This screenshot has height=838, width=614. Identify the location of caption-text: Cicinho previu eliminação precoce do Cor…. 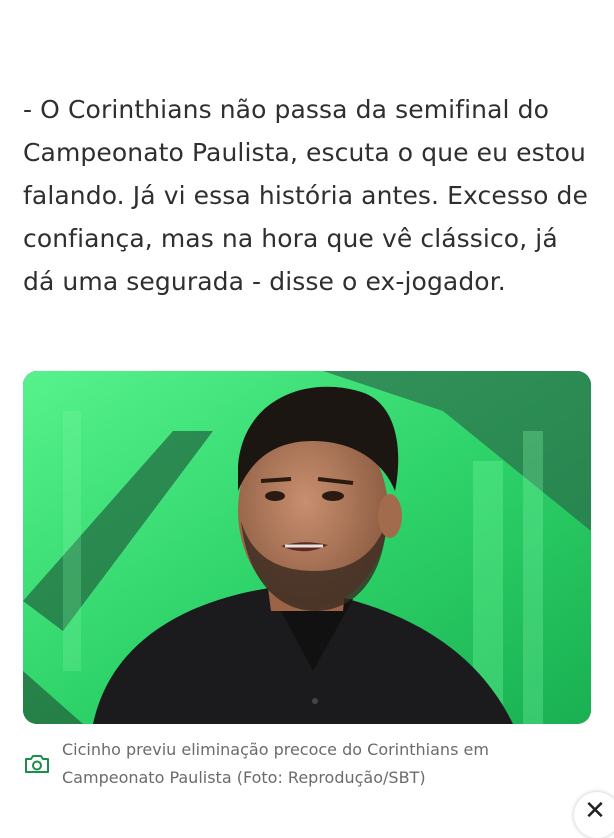
(275, 763).